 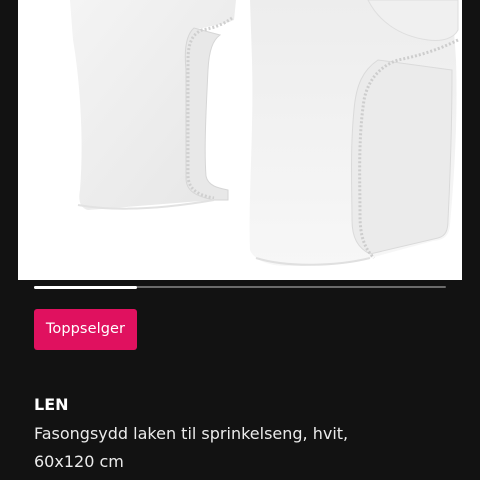 I want to click on product-name: LEN, so click(x=51, y=404).